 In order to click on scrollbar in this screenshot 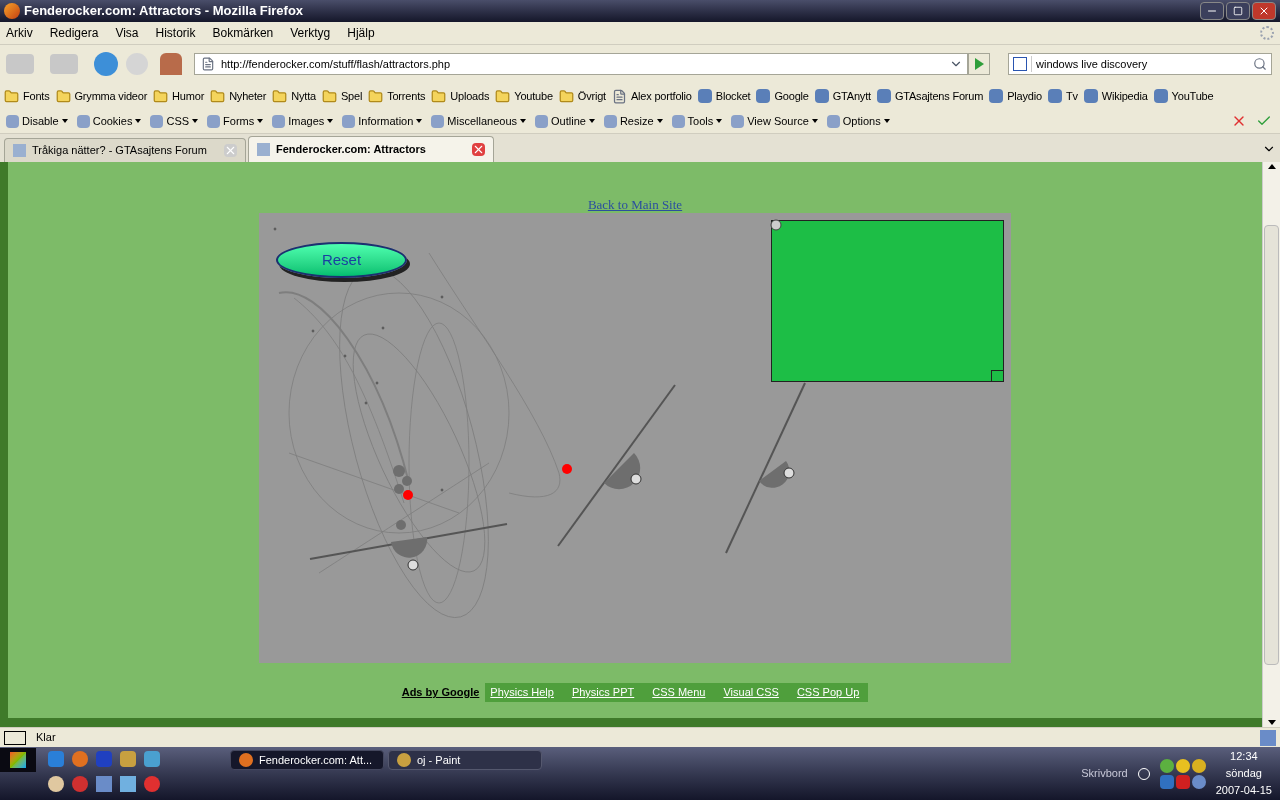, I will do `click(1271, 444)`.